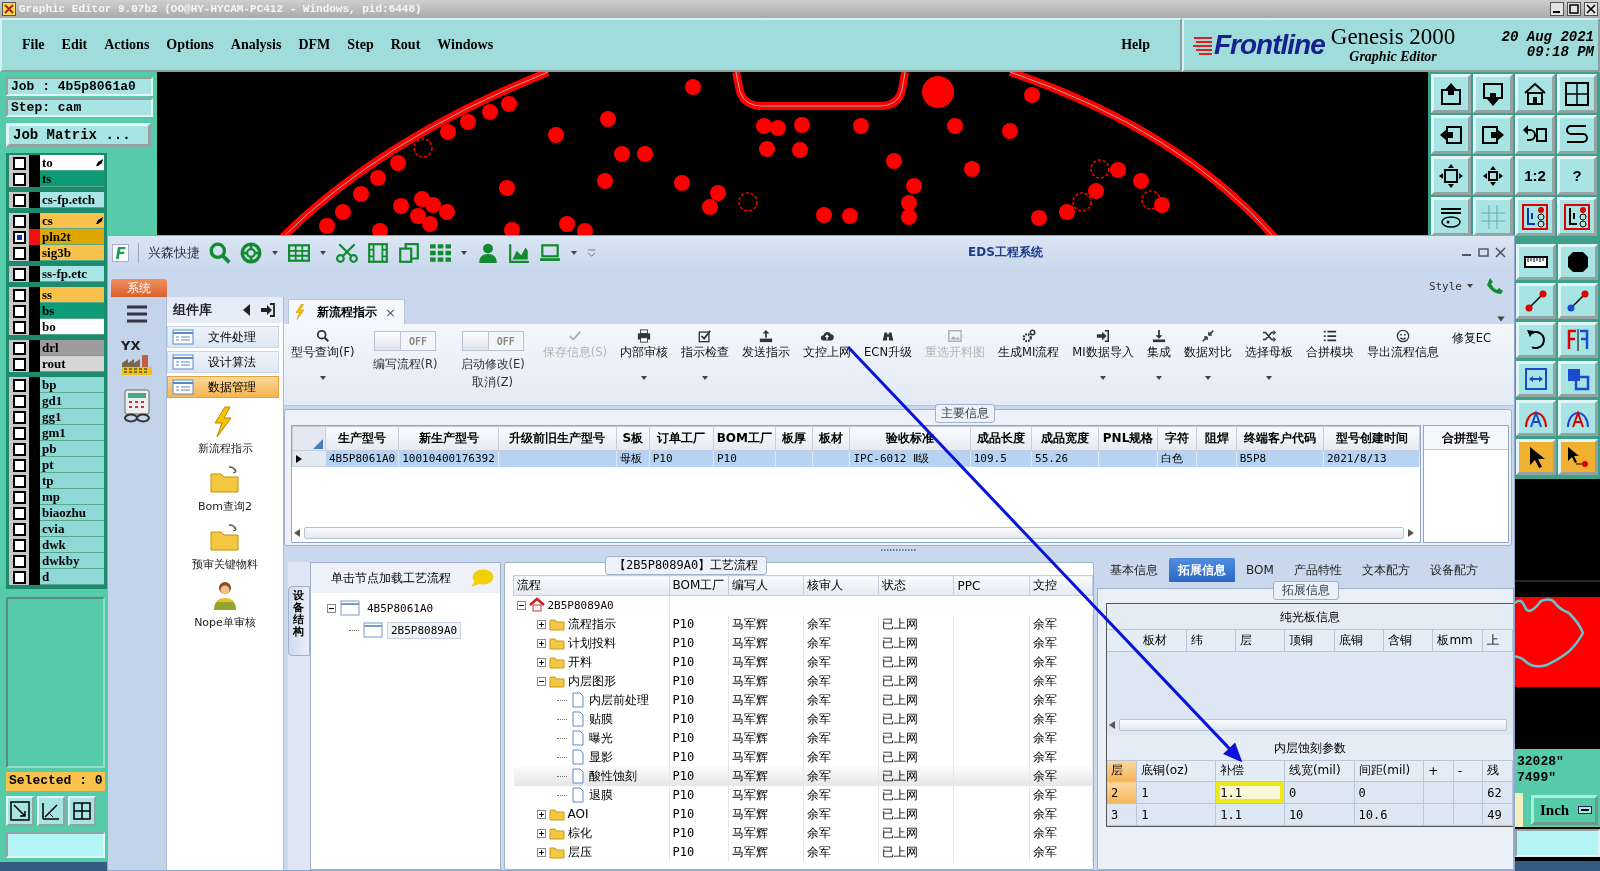 Image resolution: width=1600 pixels, height=871 pixels. I want to click on tab: 文本配方, so click(1385, 570).